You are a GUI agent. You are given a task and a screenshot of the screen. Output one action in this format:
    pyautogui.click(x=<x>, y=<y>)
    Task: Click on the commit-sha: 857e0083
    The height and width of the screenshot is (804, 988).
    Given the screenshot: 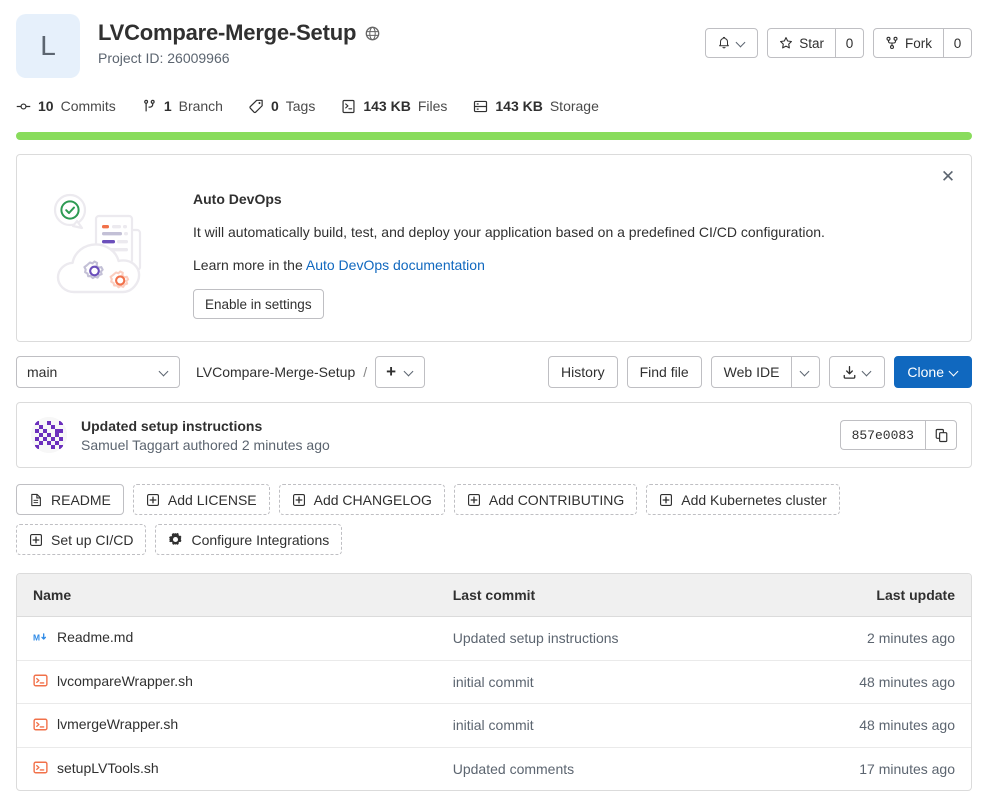 What is the action you would take?
    pyautogui.click(x=882, y=435)
    